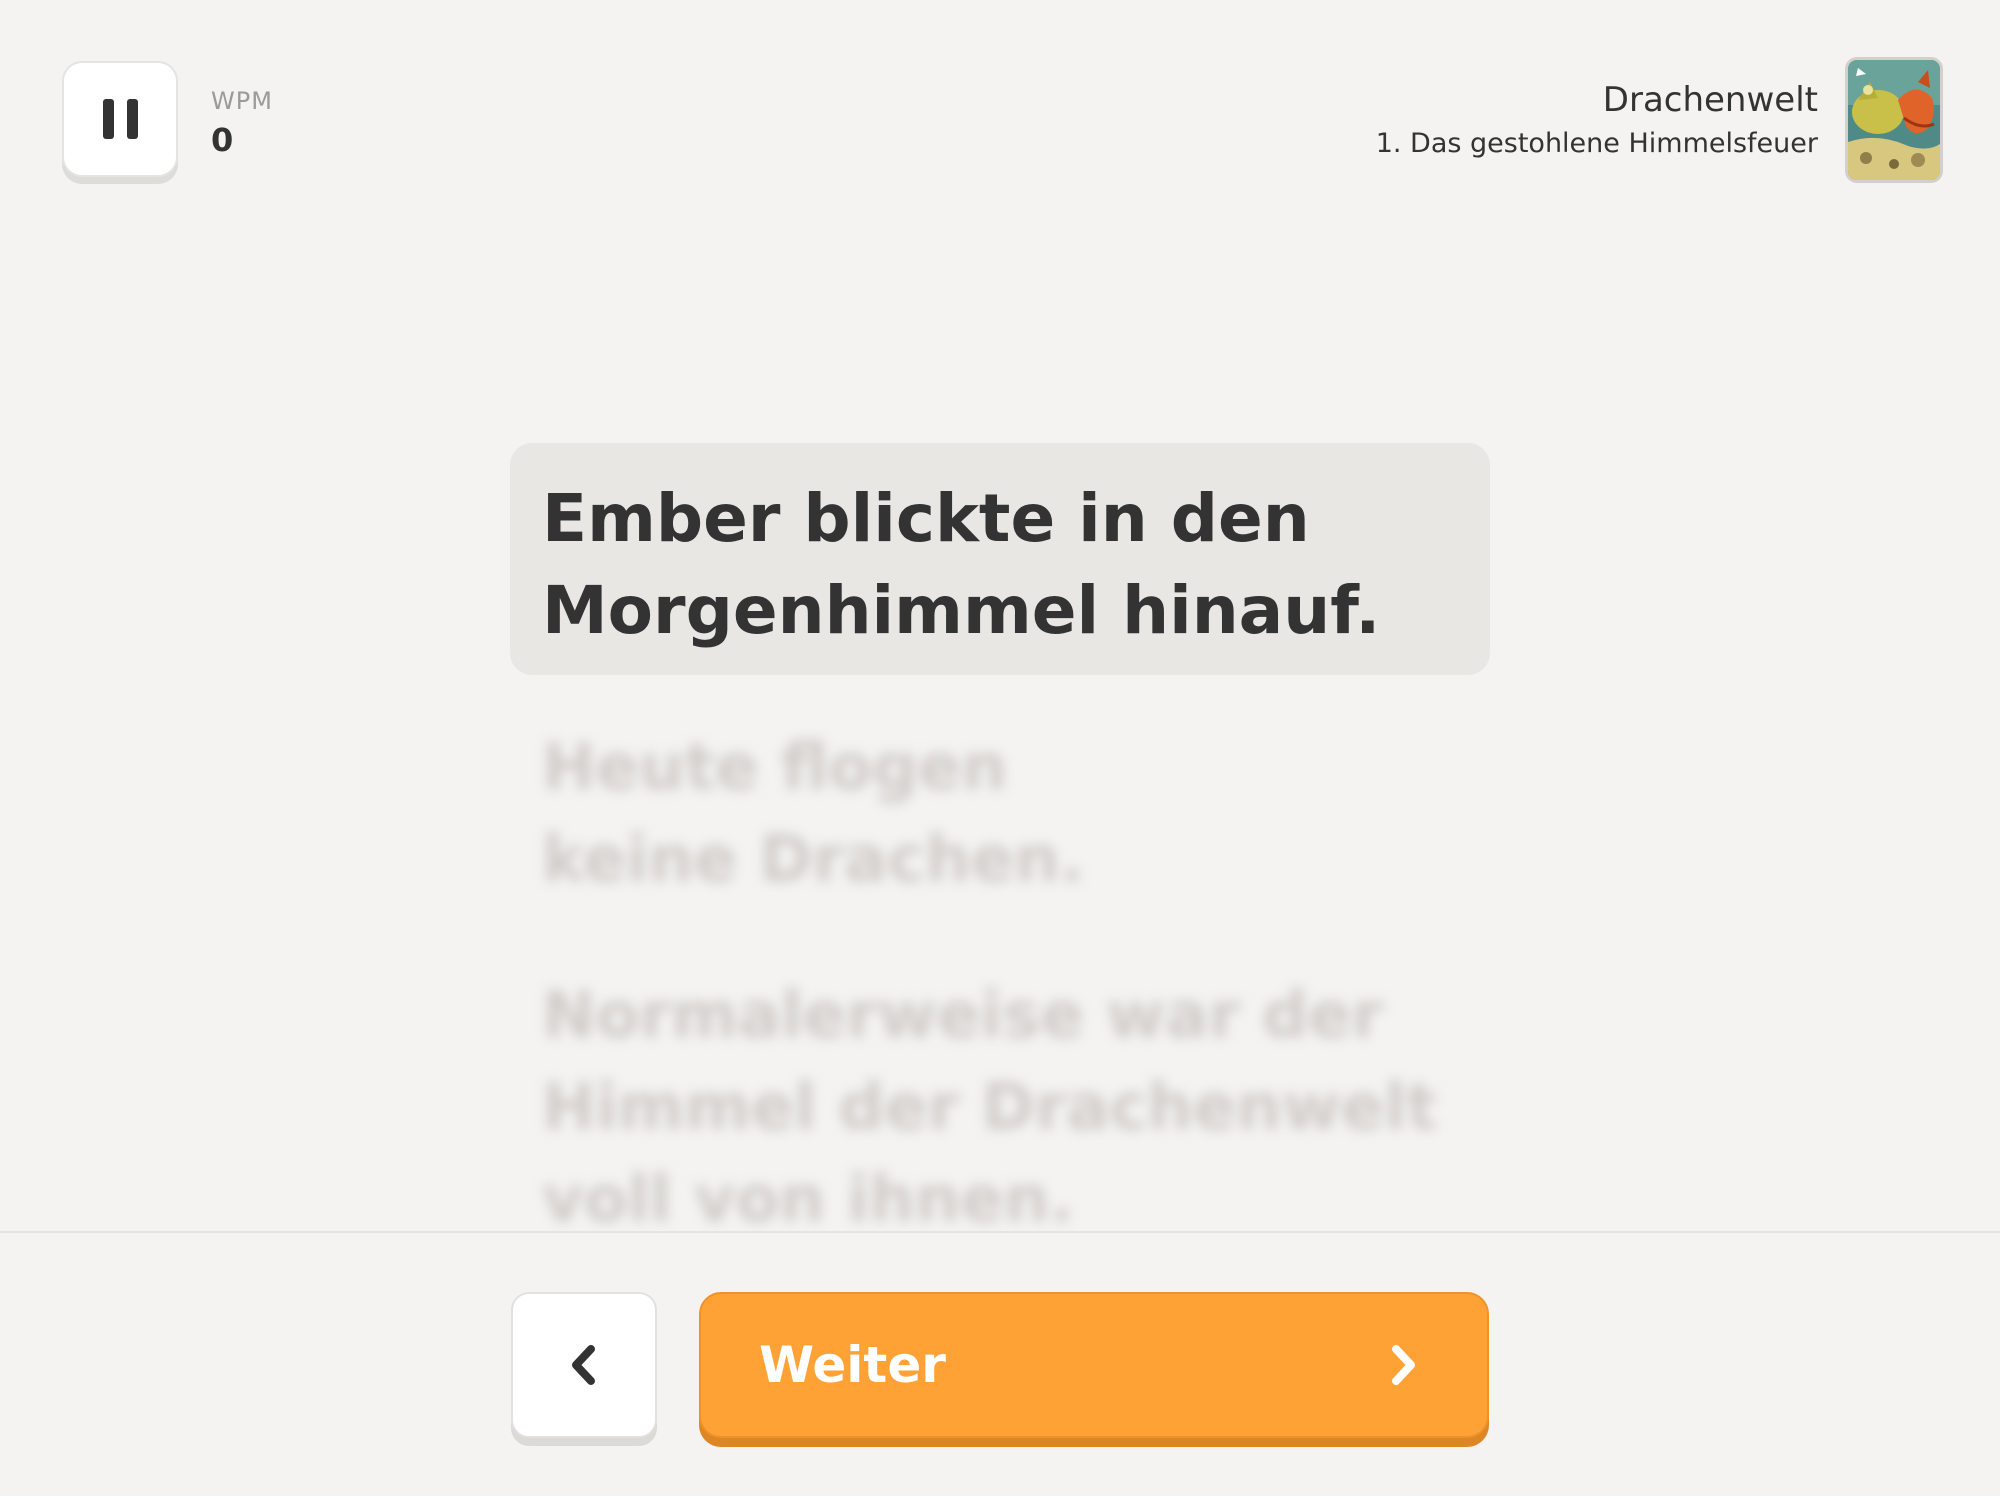 The image size is (2000, 1502). What do you see at coordinates (1403, 1365) in the screenshot?
I see `chevron-right-icon` at bounding box center [1403, 1365].